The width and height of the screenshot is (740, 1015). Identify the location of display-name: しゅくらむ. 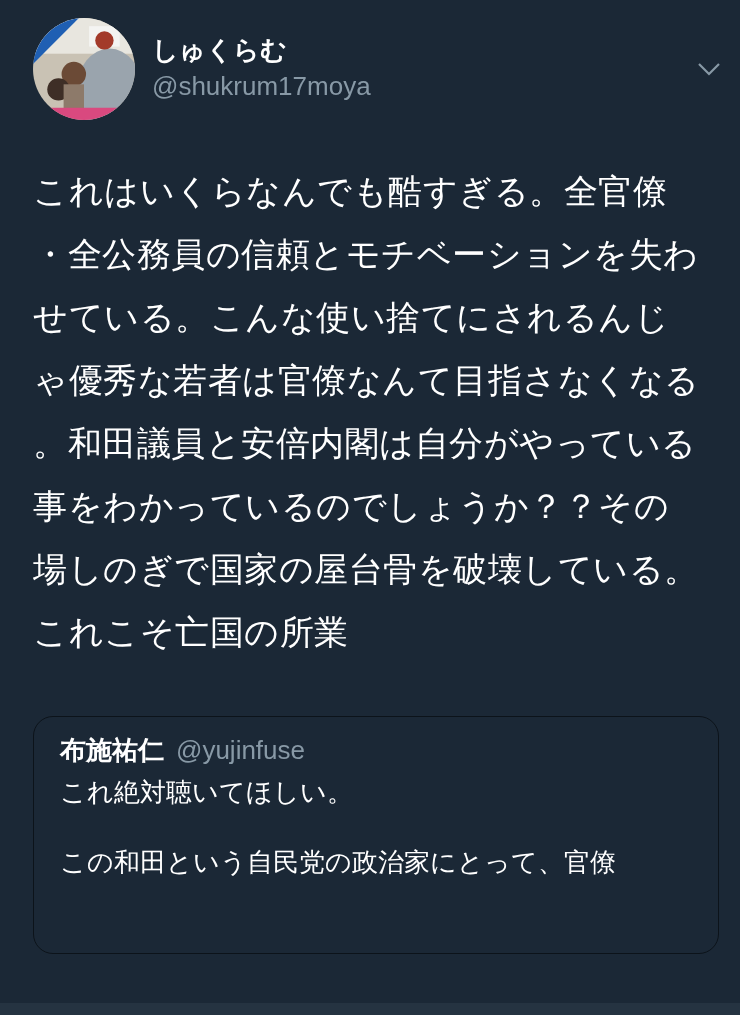
(220, 50).